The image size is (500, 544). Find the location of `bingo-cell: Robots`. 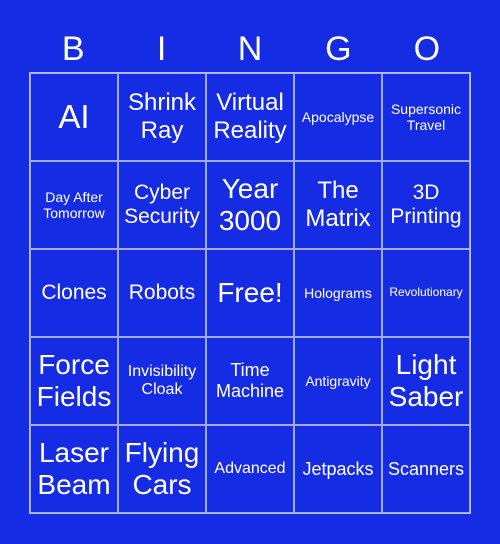

bingo-cell: Robots is located at coordinates (162, 293).